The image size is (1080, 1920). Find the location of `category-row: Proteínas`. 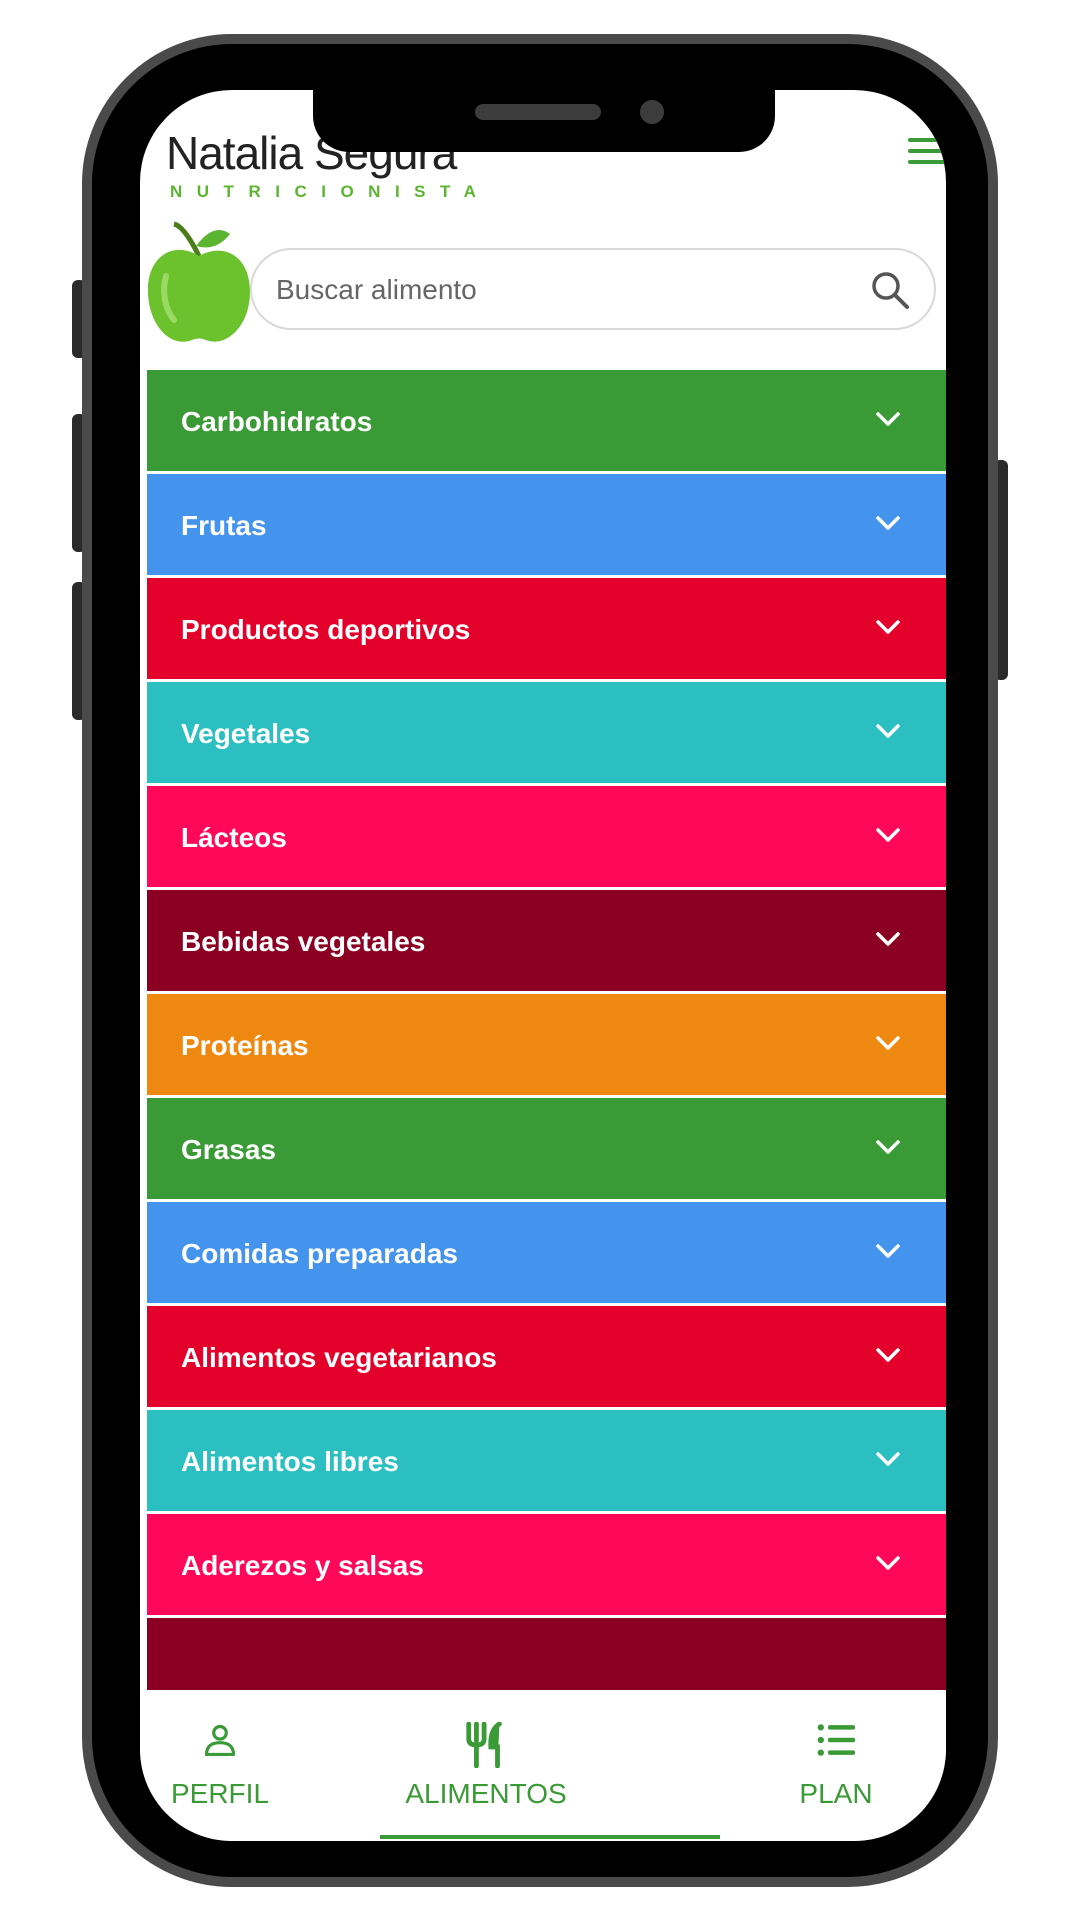

category-row: Proteínas is located at coordinates (546, 1046).